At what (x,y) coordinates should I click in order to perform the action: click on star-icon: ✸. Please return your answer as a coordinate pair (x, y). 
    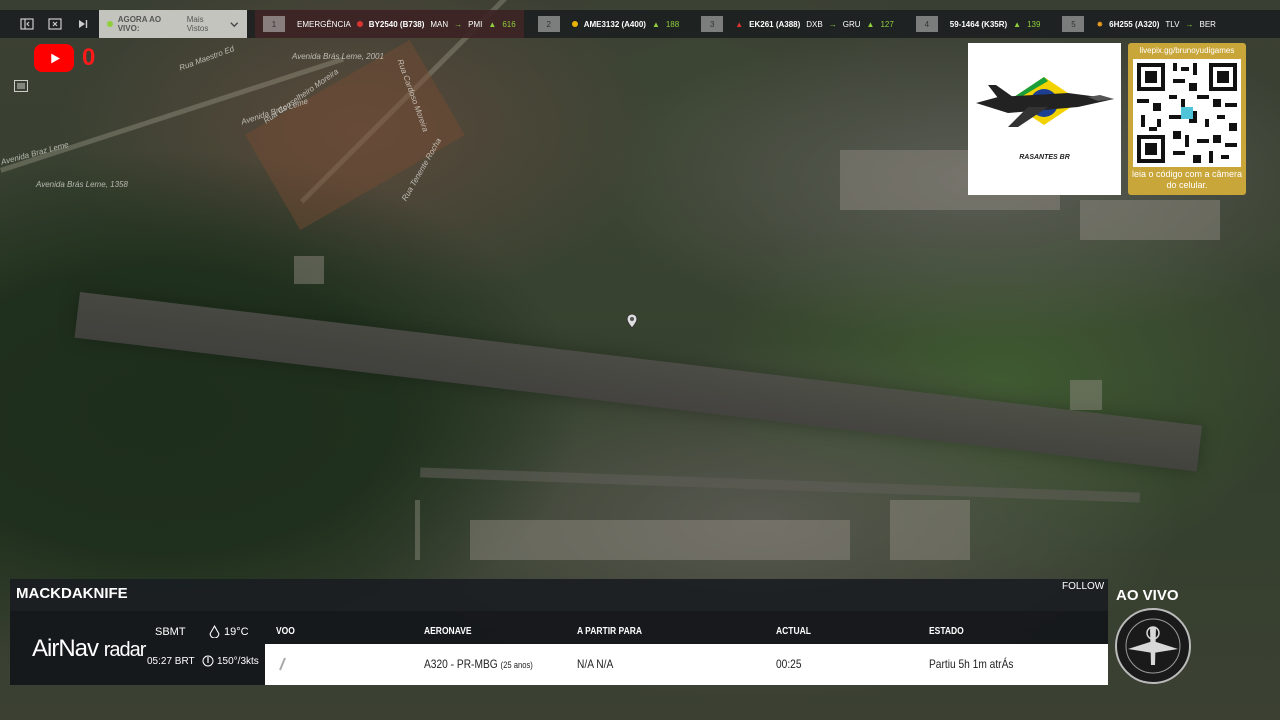
    Looking at the image, I should click on (1100, 24).